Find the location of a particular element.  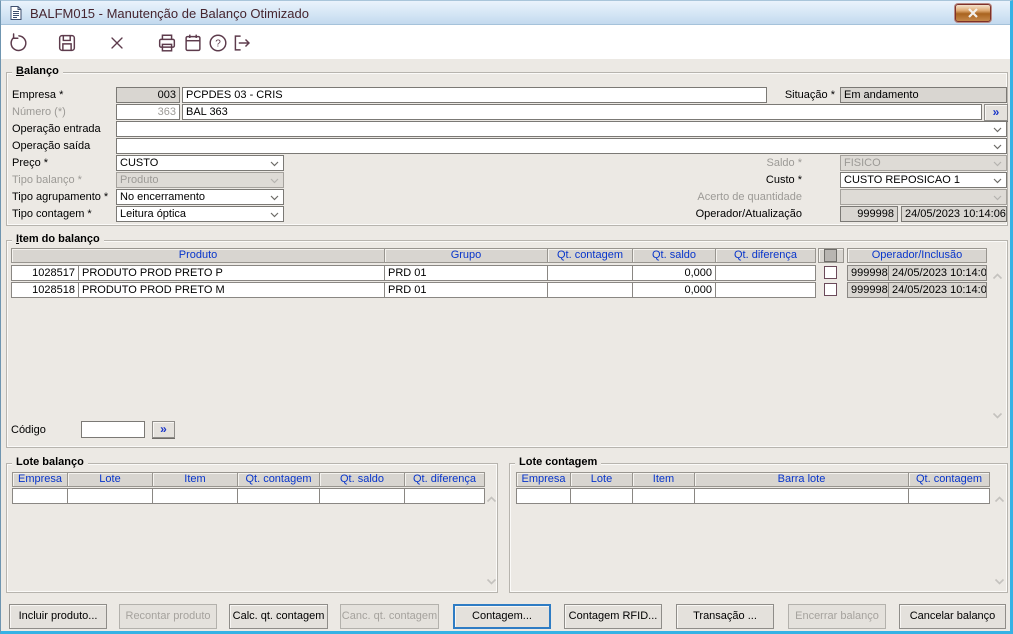

preco-combo: CUSTO is located at coordinates (200, 163).